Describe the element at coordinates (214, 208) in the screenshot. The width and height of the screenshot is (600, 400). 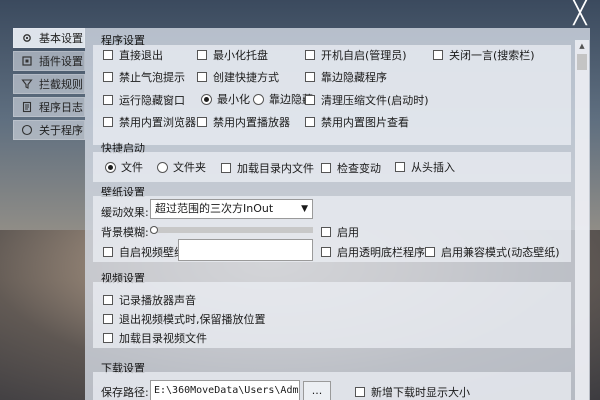
I see `select-value: 超过范围的三次方InOut` at that location.